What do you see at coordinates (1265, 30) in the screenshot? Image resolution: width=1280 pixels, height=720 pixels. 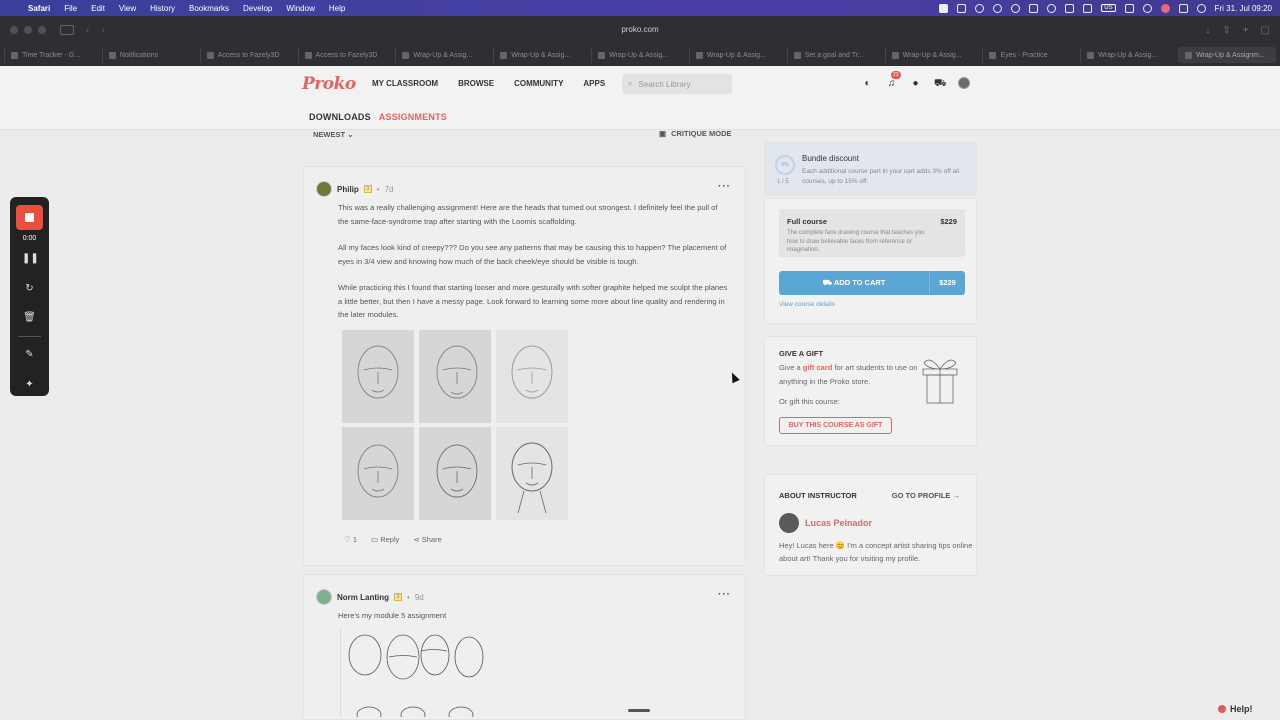 I see `tab-overview-icon: ▢` at bounding box center [1265, 30].